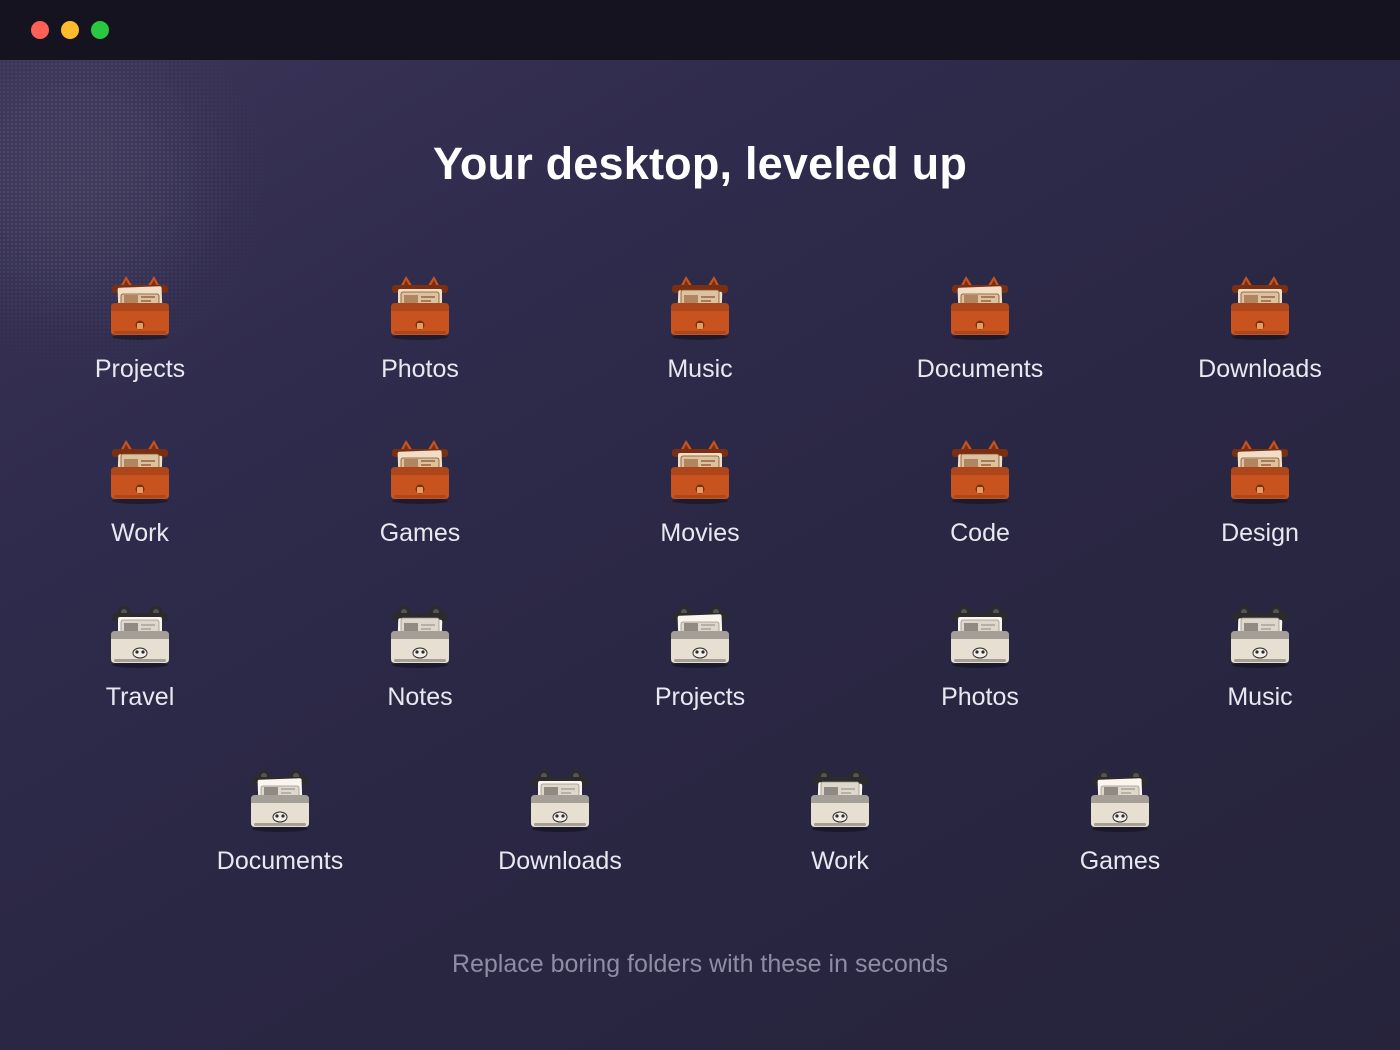  What do you see at coordinates (420, 697) in the screenshot?
I see `folder-label: Notes` at bounding box center [420, 697].